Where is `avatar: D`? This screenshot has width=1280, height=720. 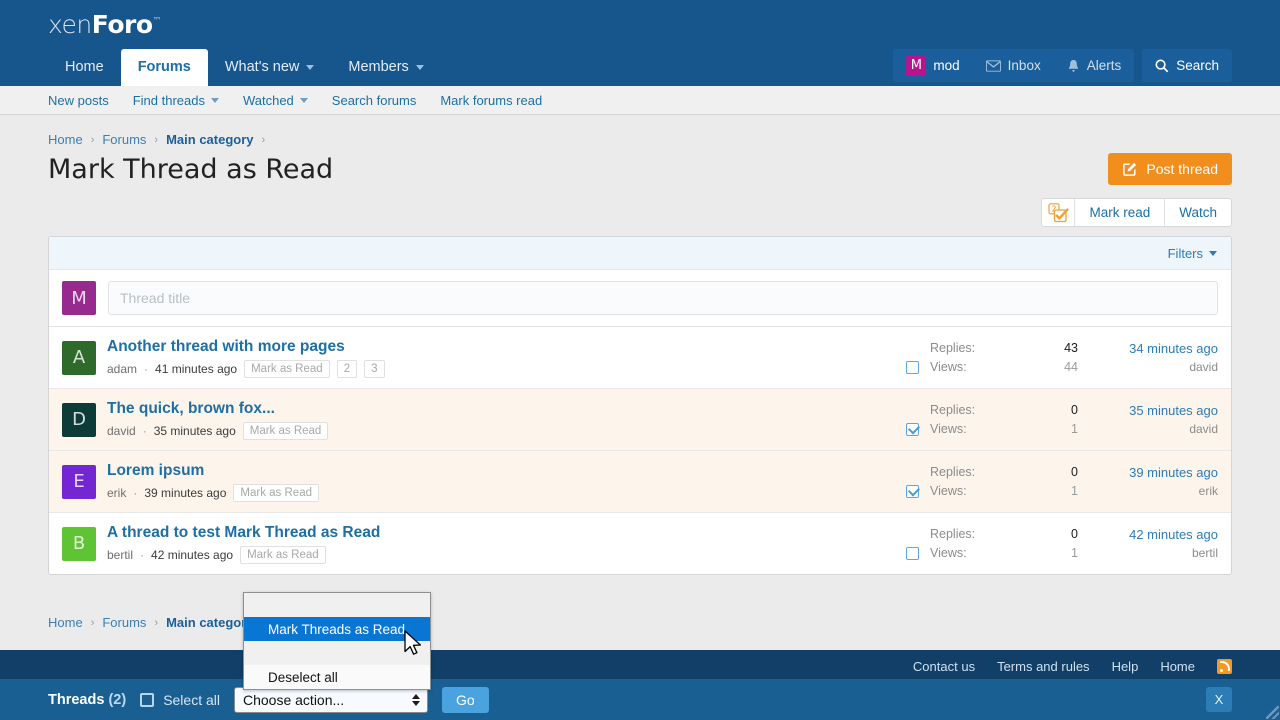 avatar: D is located at coordinates (79, 419).